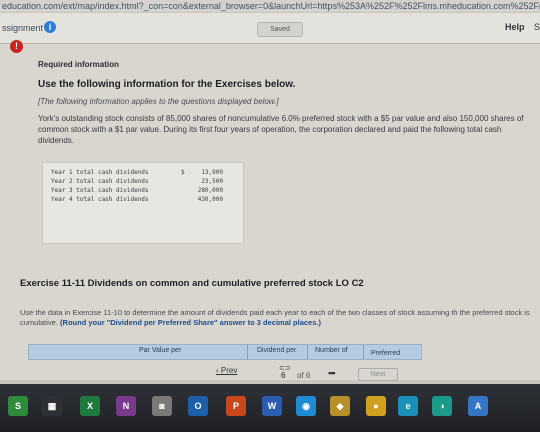 Image resolution: width=540 pixels, height=432 pixels. I want to click on header-preferred: Preferred, so click(386, 353).